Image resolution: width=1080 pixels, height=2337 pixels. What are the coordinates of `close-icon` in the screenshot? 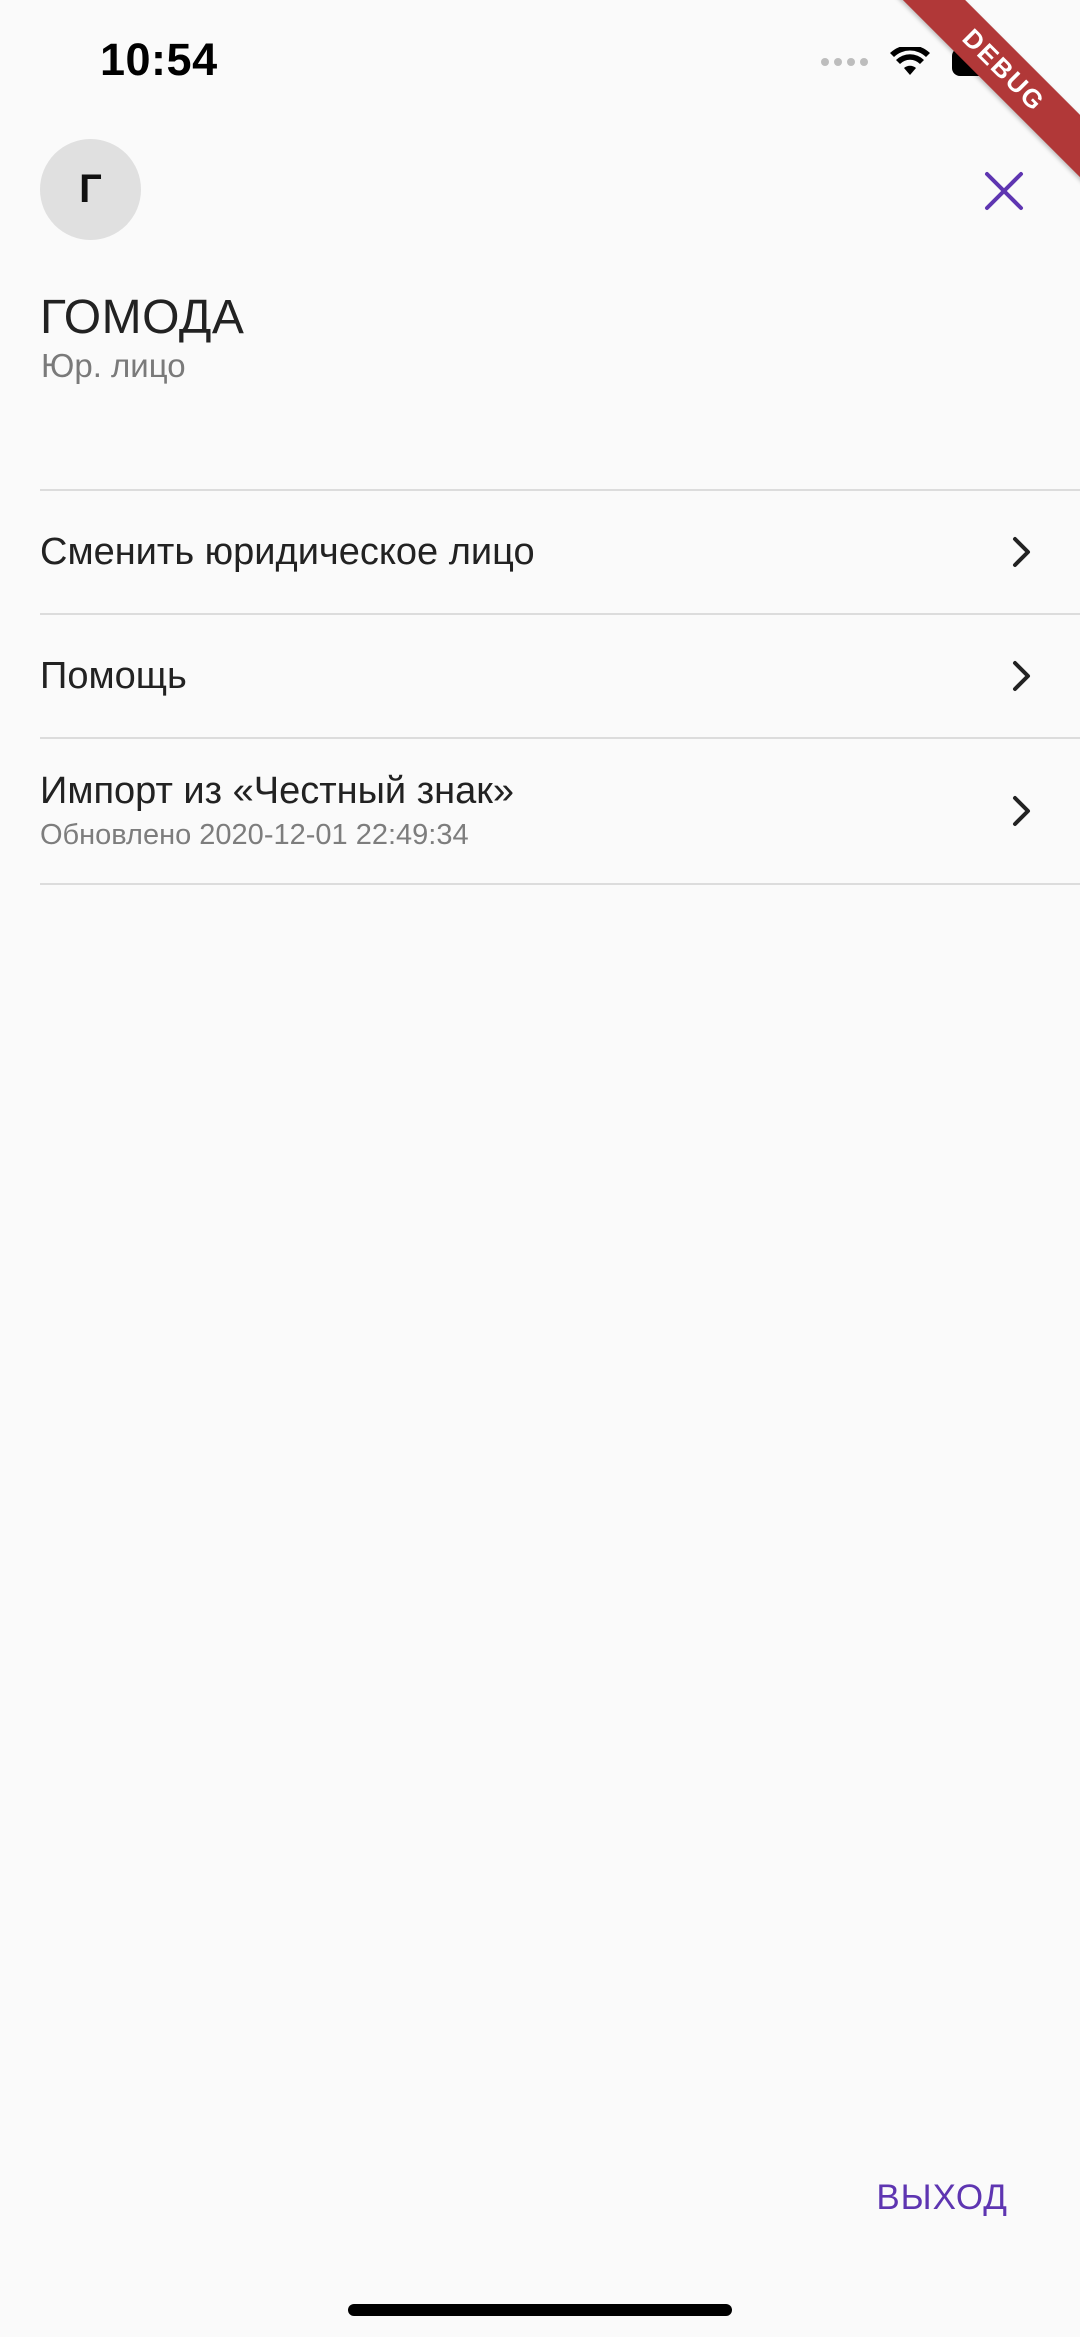 It's located at (1004, 191).